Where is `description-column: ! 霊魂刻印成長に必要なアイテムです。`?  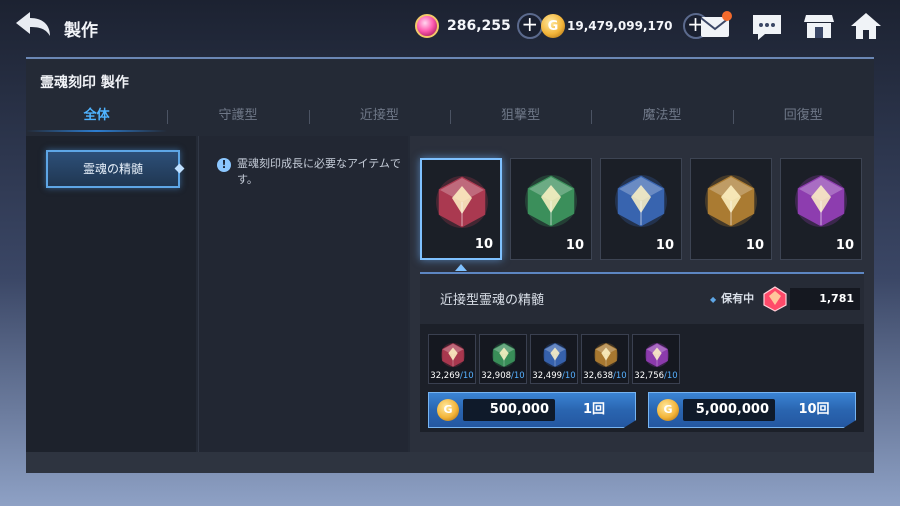 description-column: ! 霊魂刻印成長に必要なアイテムです。 is located at coordinates (303, 295).